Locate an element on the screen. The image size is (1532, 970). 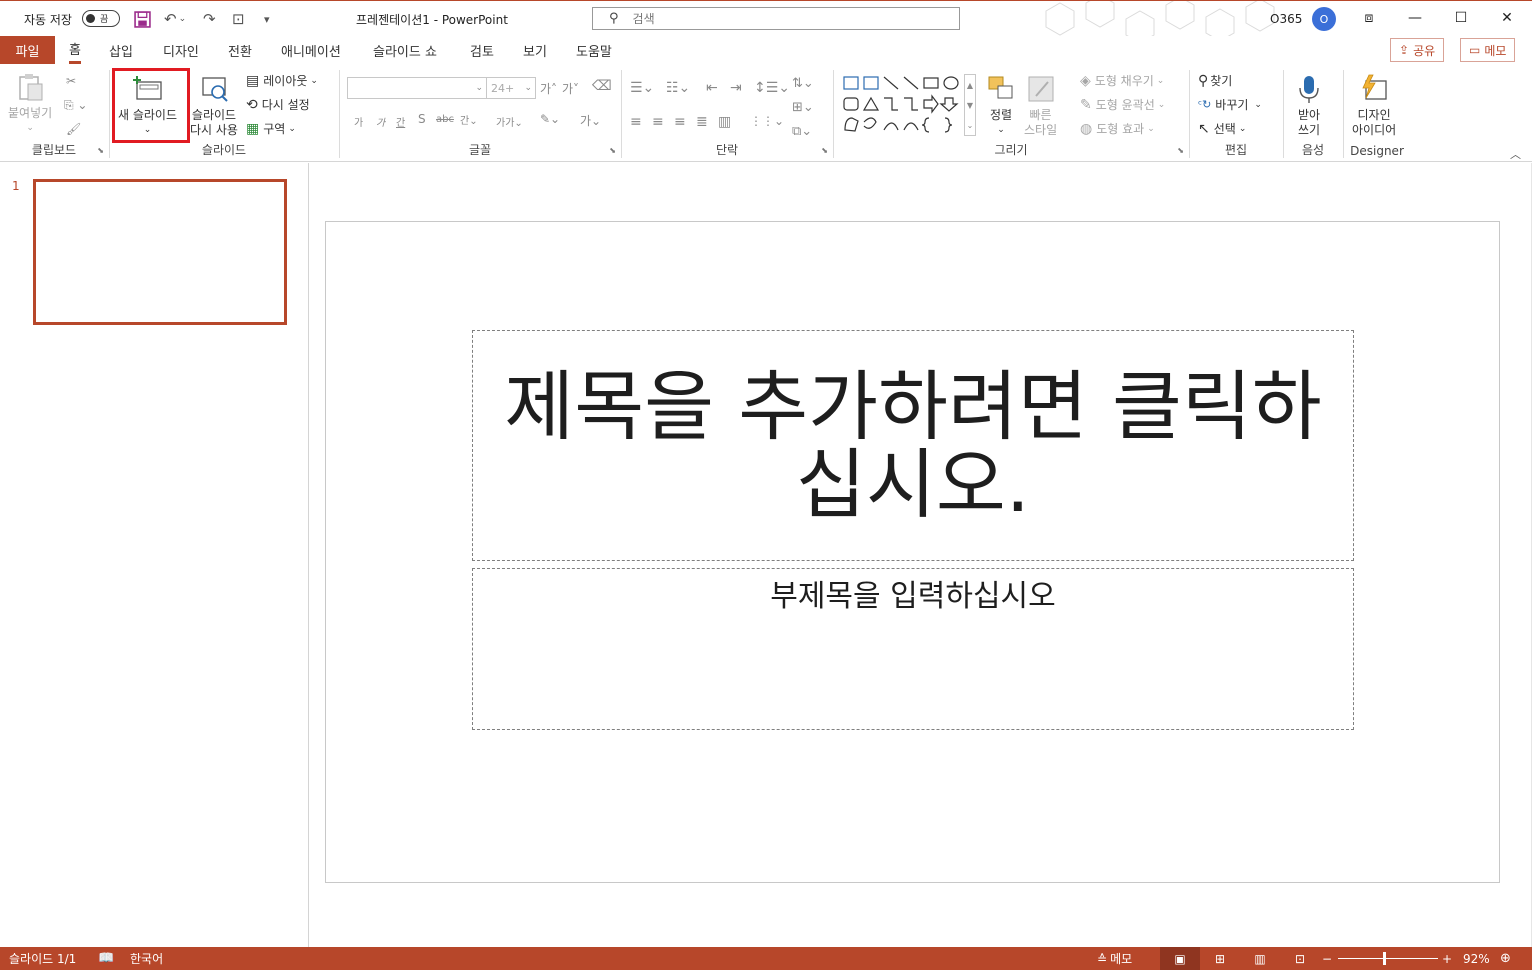
tab-view: 보기 is located at coordinates (535, 50).